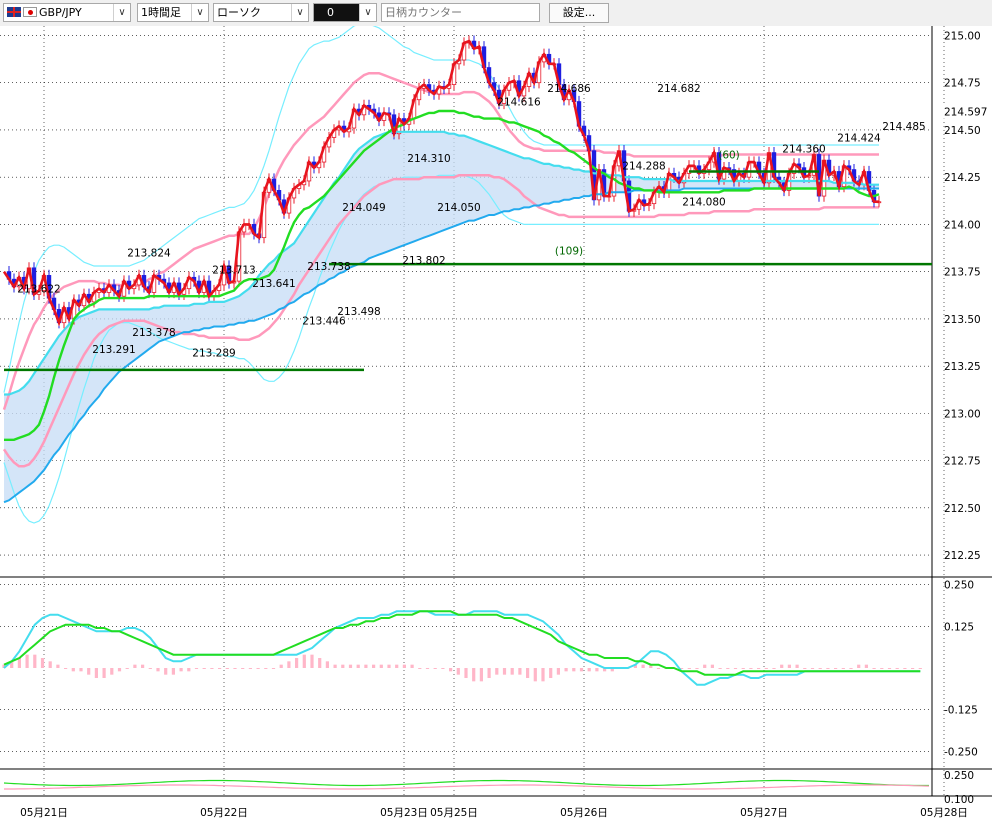 The image size is (992, 821). I want to click on price-label: 213.738, so click(328, 267).